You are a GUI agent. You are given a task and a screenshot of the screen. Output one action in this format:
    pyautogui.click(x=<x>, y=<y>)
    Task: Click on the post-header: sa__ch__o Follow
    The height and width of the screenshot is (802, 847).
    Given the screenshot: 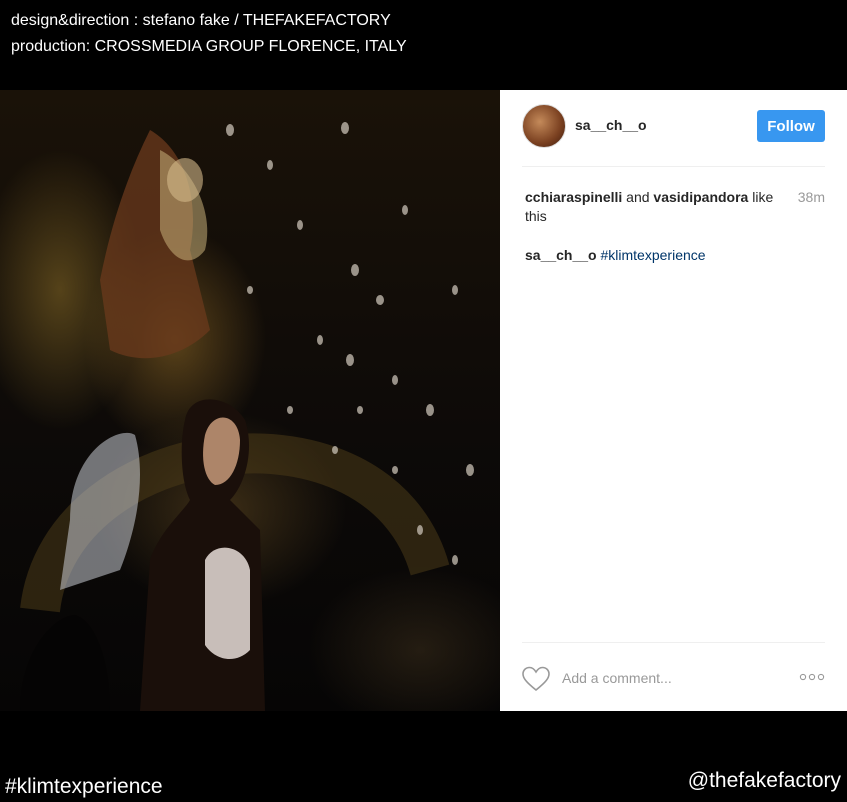 What is the action you would take?
    pyautogui.click(x=673, y=128)
    